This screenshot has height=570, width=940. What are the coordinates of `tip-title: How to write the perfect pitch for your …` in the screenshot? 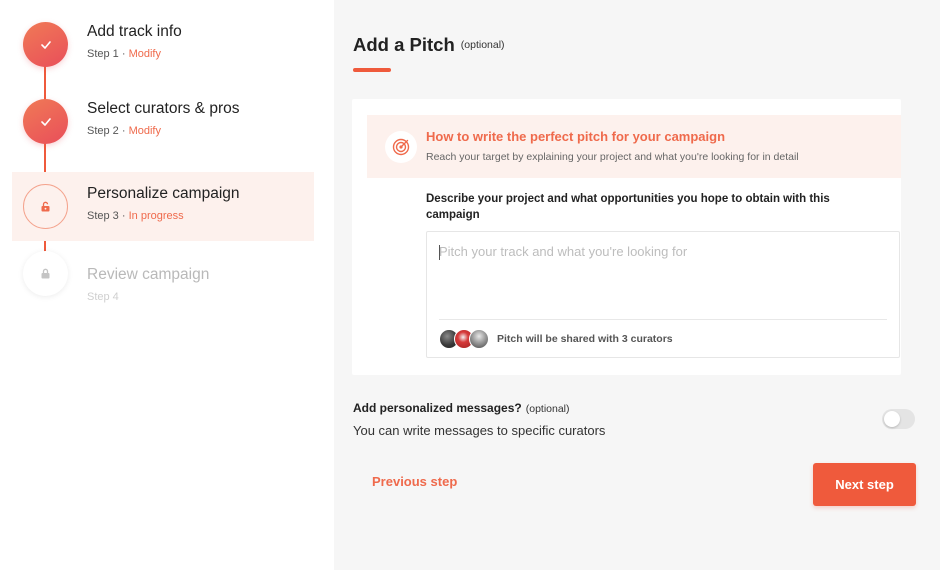 It's located at (576, 136).